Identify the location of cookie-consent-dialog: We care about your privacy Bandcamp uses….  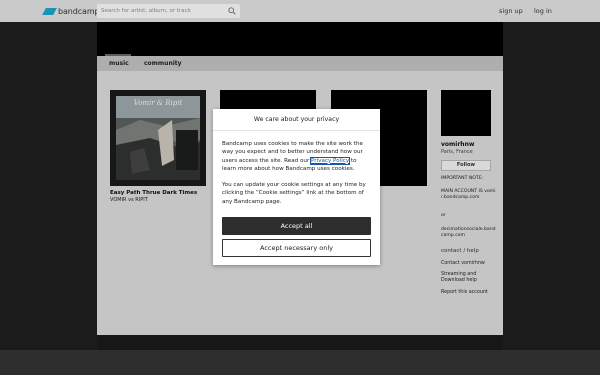
(296, 187).